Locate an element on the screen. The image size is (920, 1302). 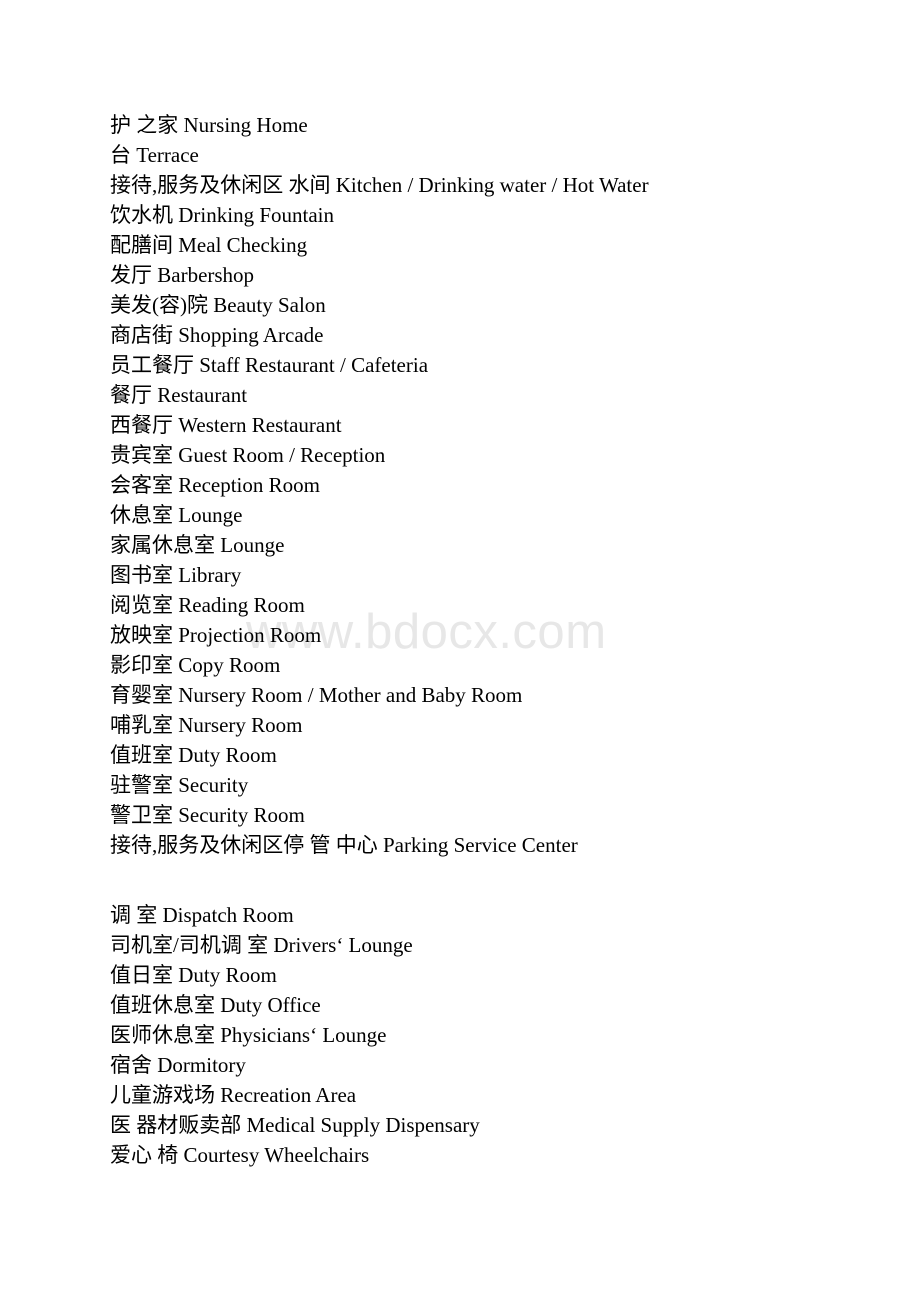
glossary-line: 影印室 Copy Room is located at coordinates (195, 665).